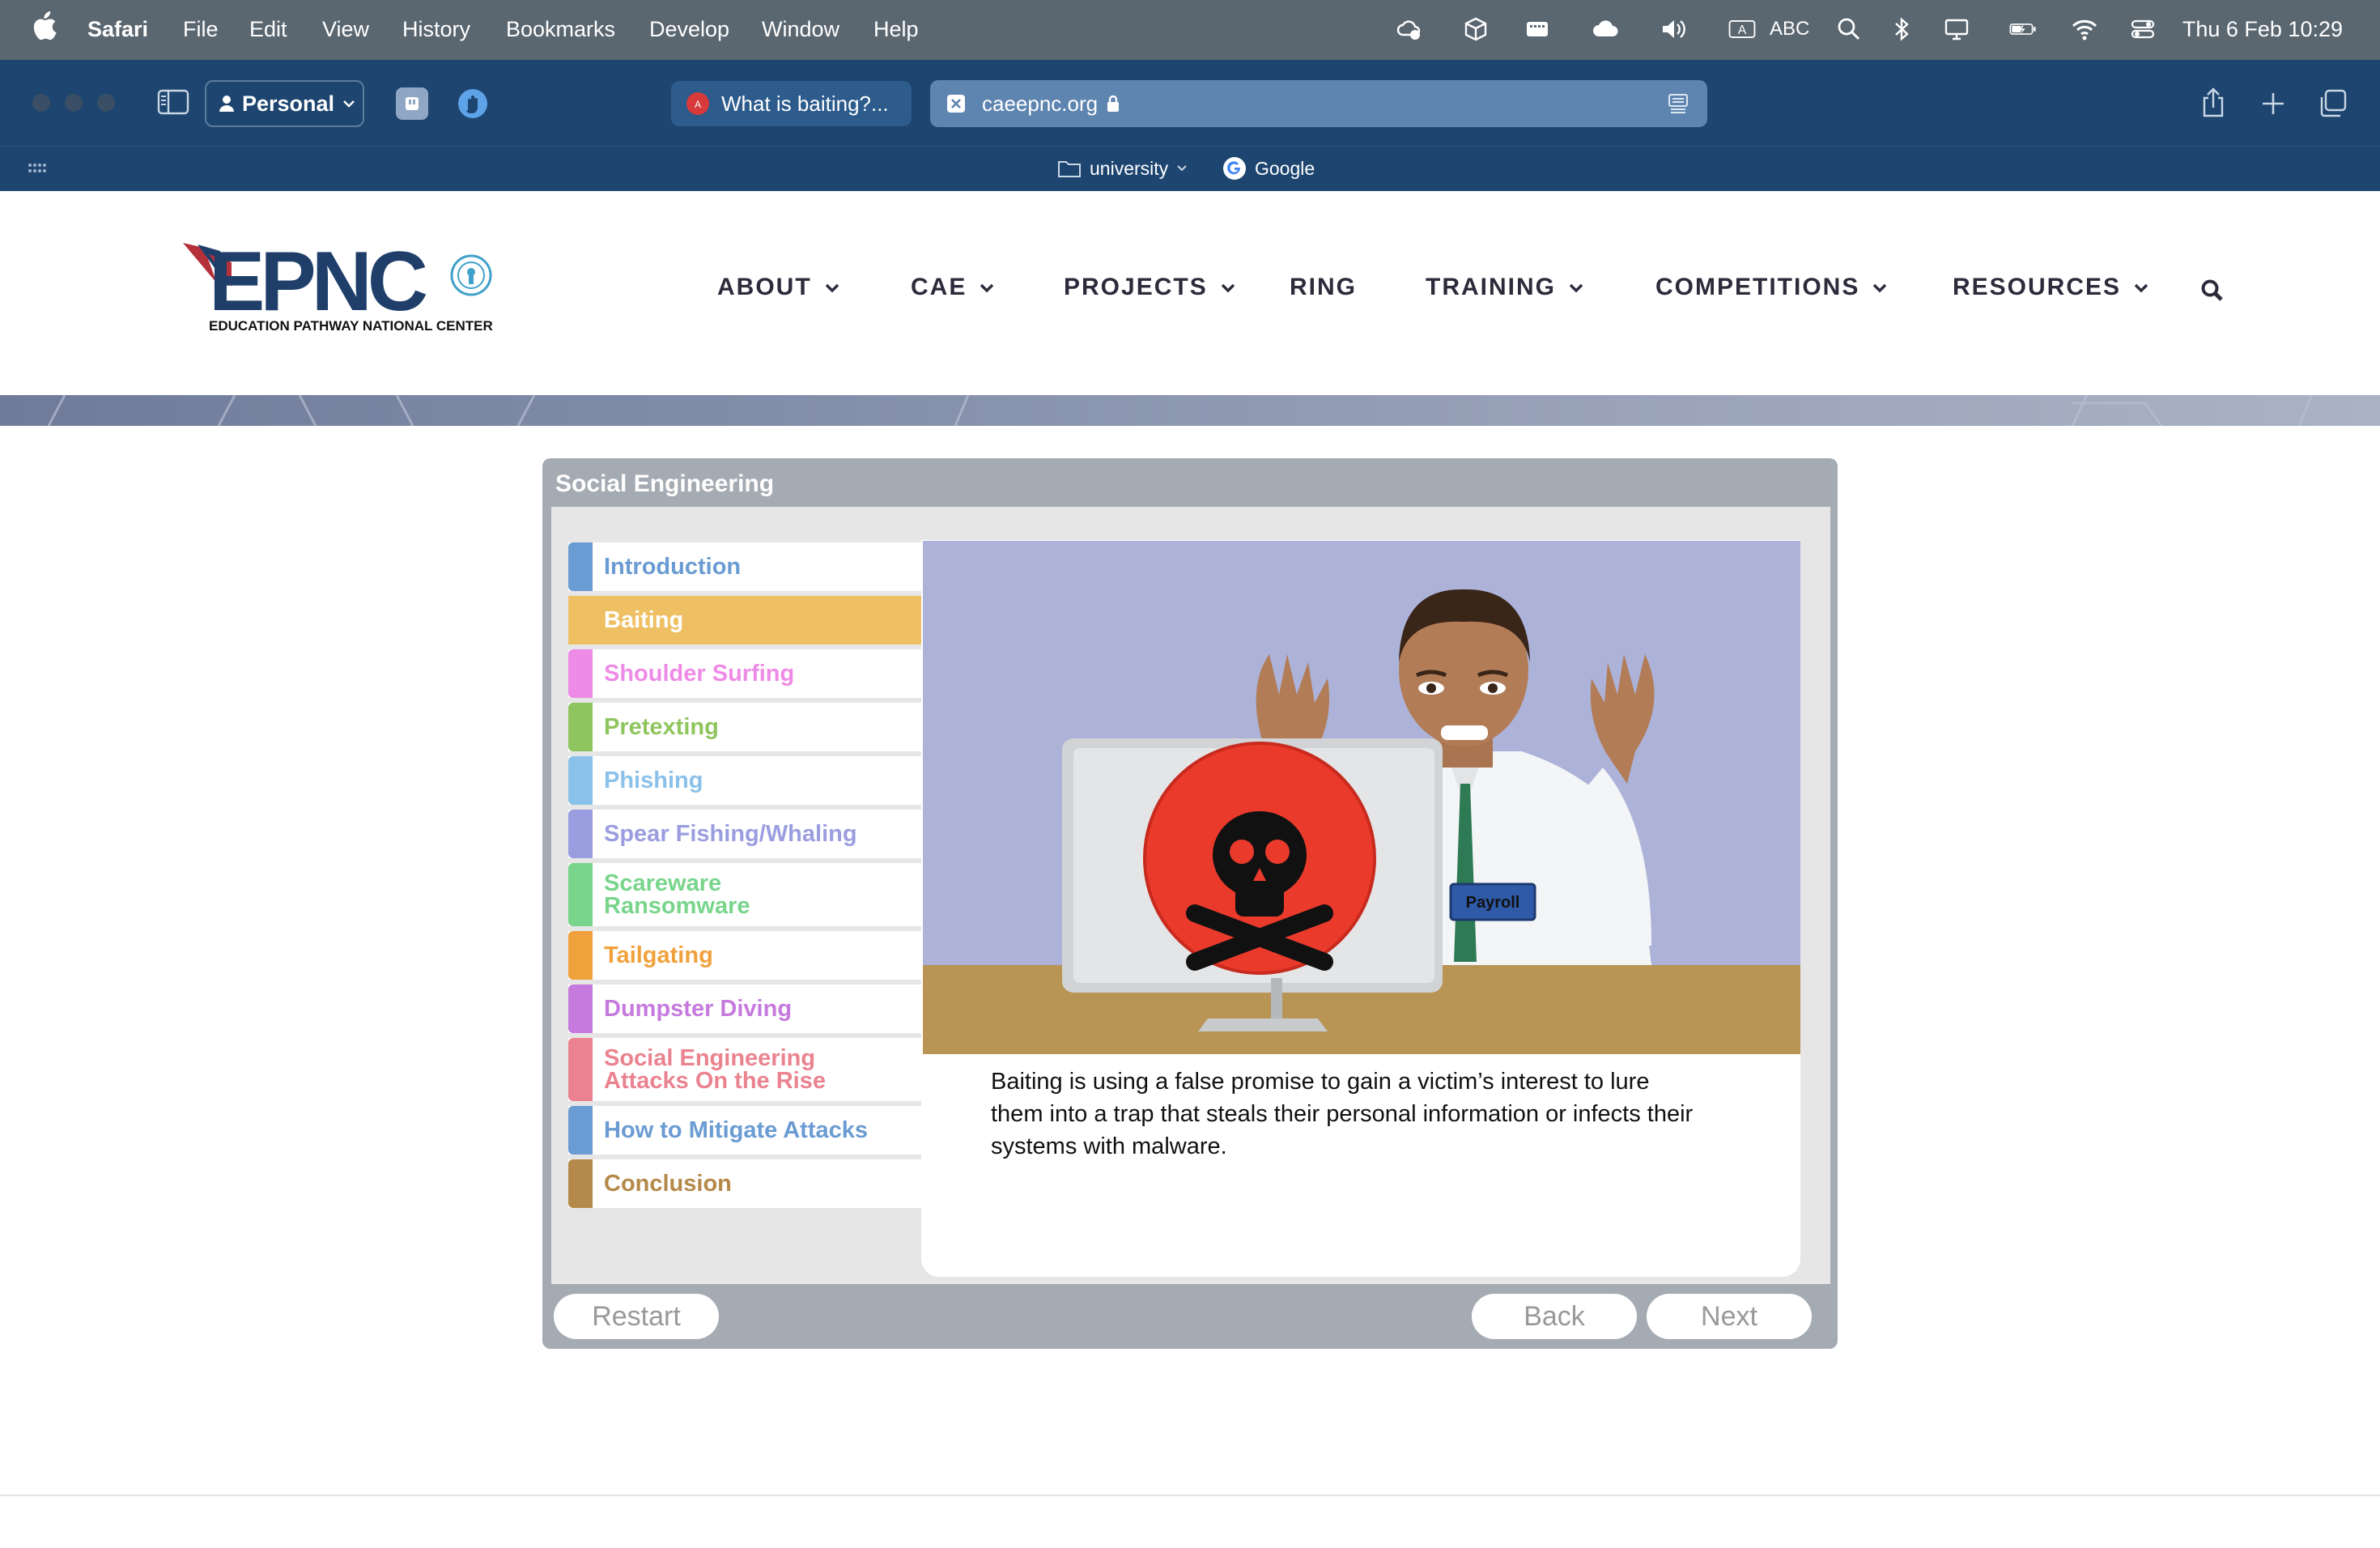 The height and width of the screenshot is (1548, 2380). What do you see at coordinates (745, 620) in the screenshot?
I see `menu-item-baiting: Baiting` at bounding box center [745, 620].